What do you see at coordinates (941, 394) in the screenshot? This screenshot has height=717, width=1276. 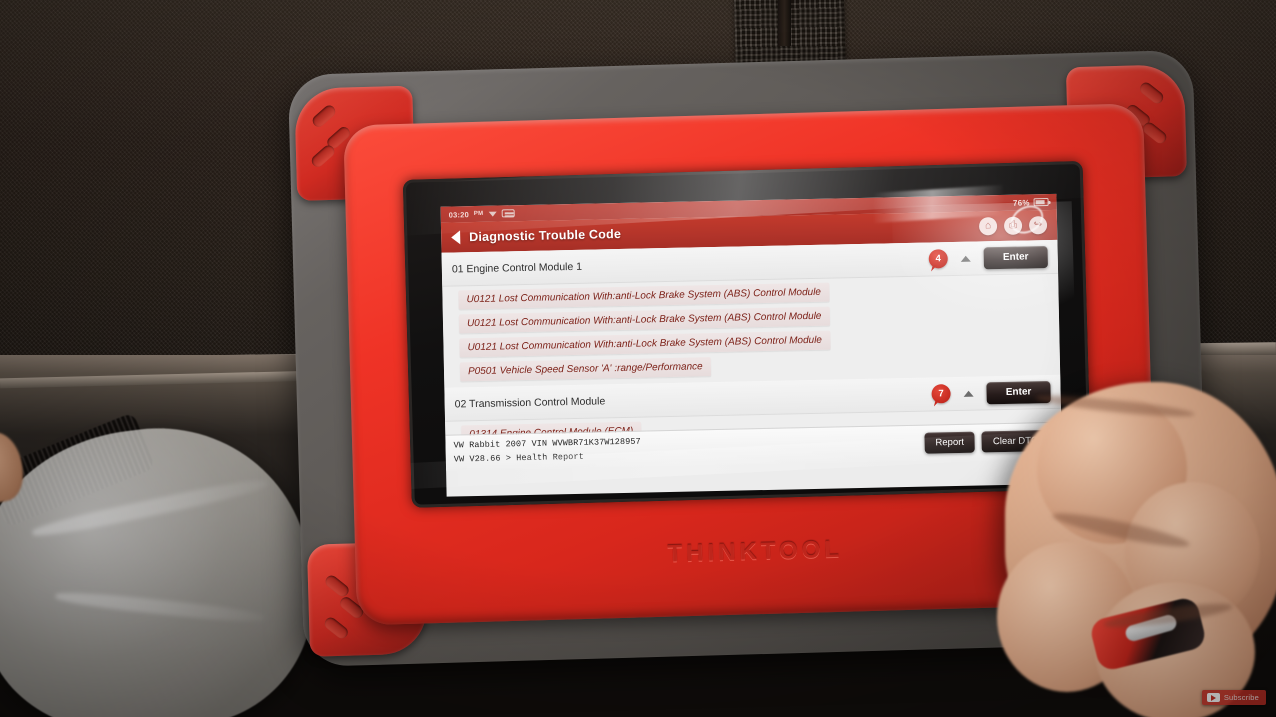 I see `status-badge: 7` at bounding box center [941, 394].